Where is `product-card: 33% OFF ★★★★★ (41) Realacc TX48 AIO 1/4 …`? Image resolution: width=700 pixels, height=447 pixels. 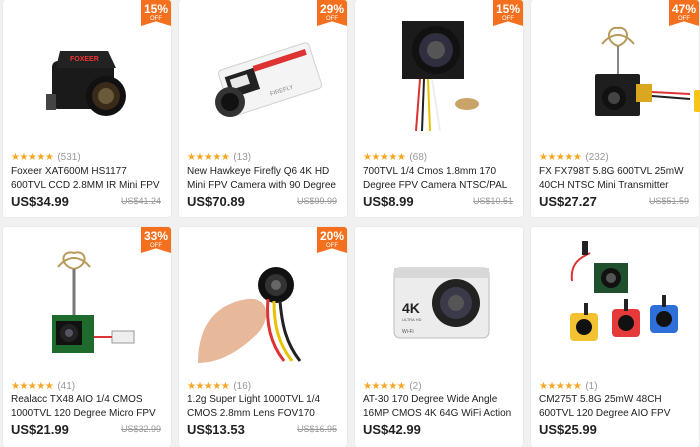
product-card: 33% OFF ★★★★★ (41) Realacc TX48 AIO 1/4 … is located at coordinates (87, 337).